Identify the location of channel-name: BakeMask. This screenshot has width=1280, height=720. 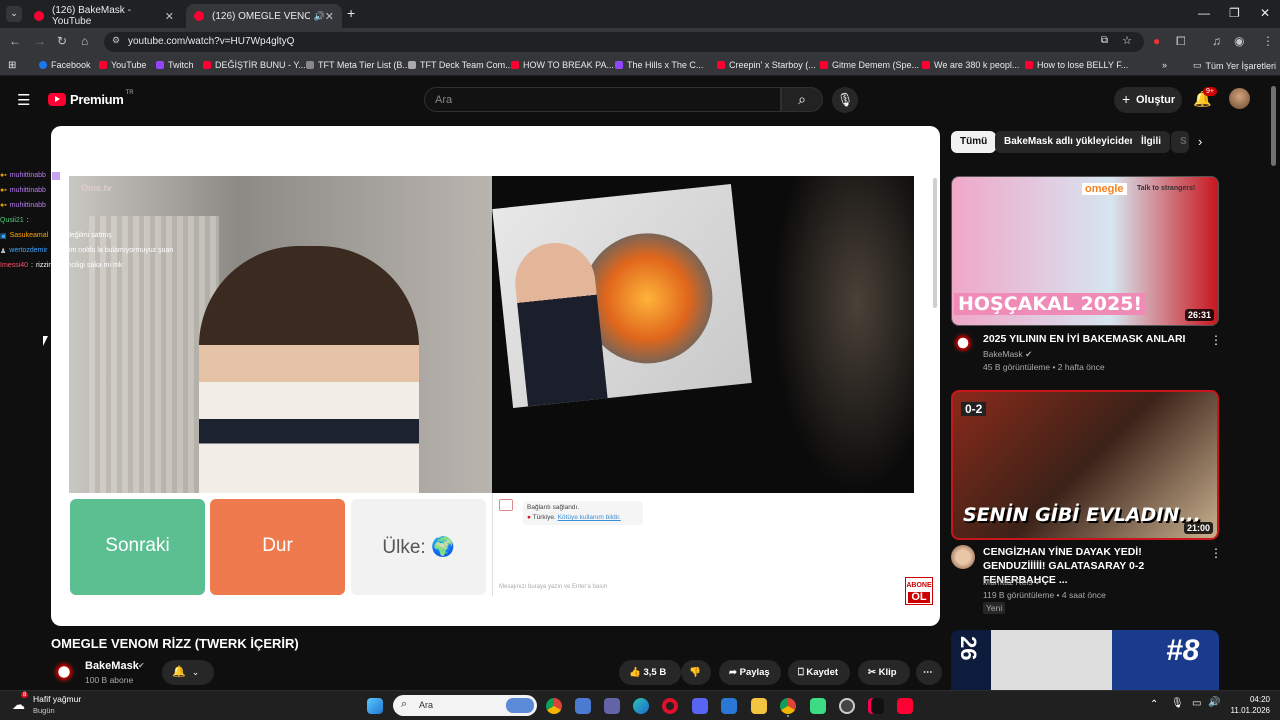
(112, 666).